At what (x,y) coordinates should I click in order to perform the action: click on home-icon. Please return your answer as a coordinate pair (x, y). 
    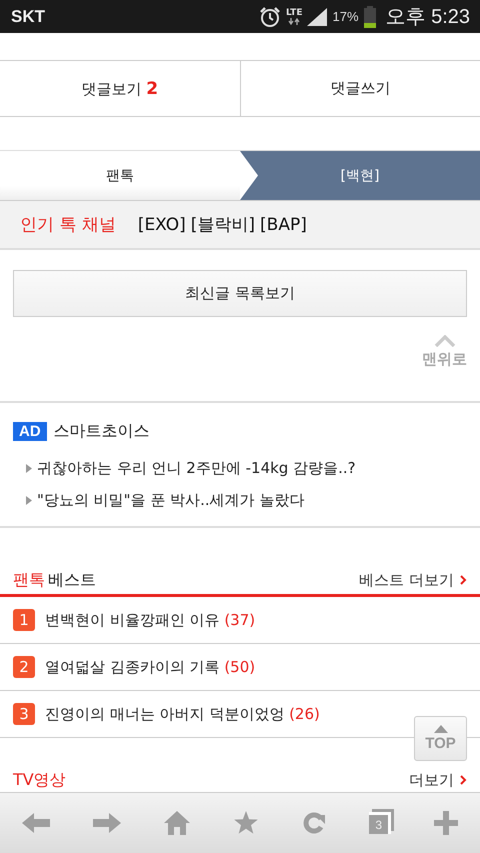
    Looking at the image, I should click on (177, 823).